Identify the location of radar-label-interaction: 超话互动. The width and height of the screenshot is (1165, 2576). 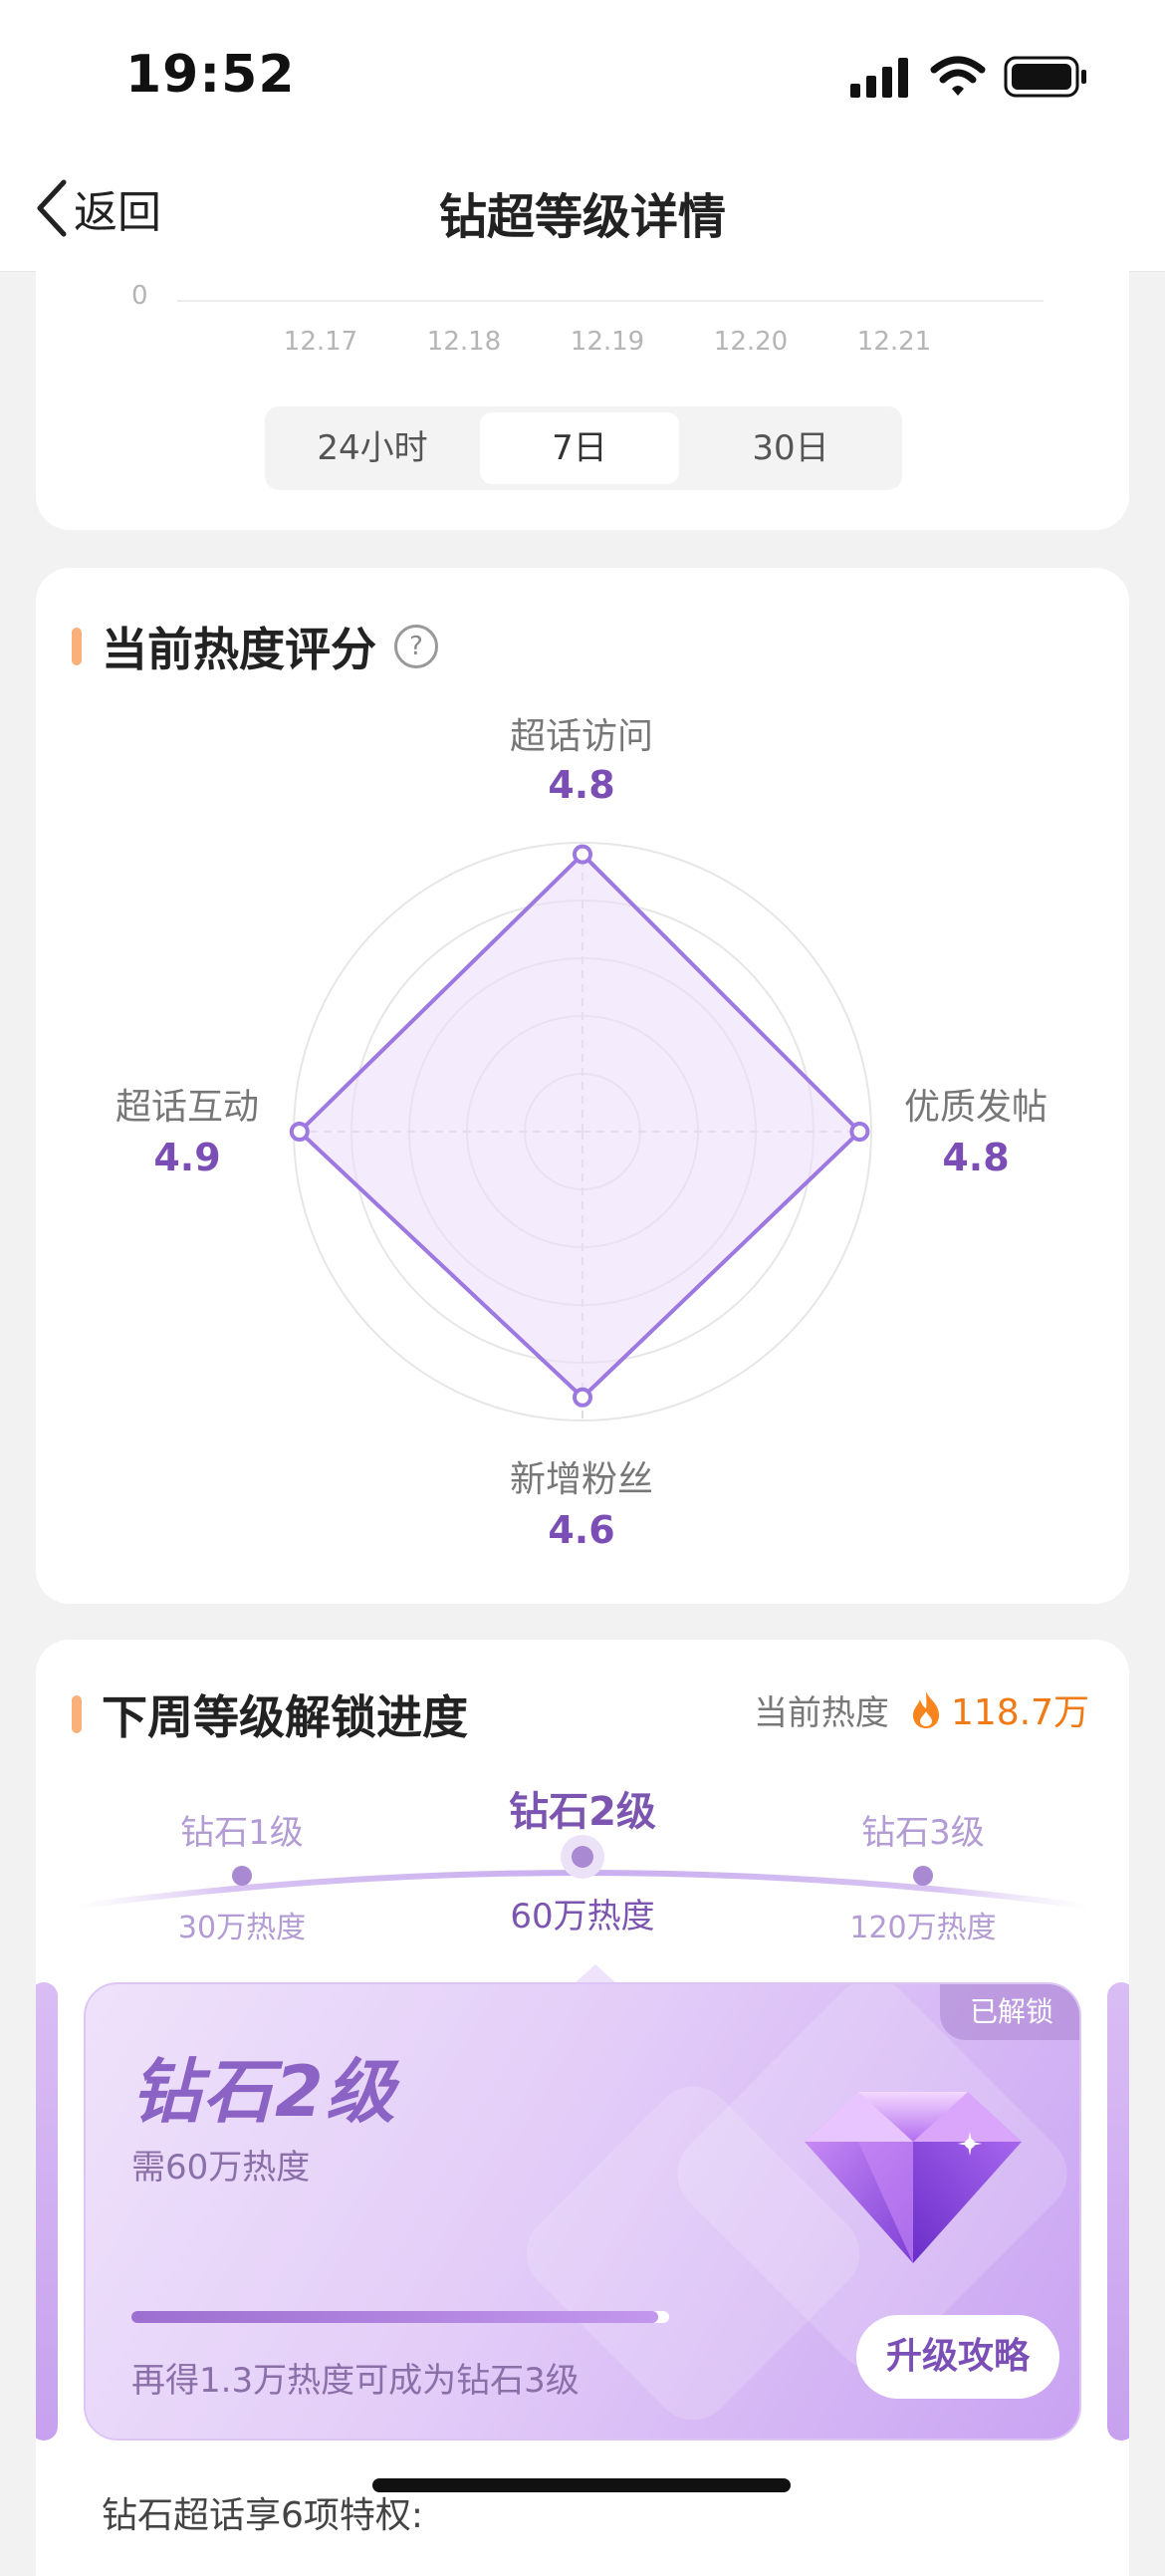
(187, 1107).